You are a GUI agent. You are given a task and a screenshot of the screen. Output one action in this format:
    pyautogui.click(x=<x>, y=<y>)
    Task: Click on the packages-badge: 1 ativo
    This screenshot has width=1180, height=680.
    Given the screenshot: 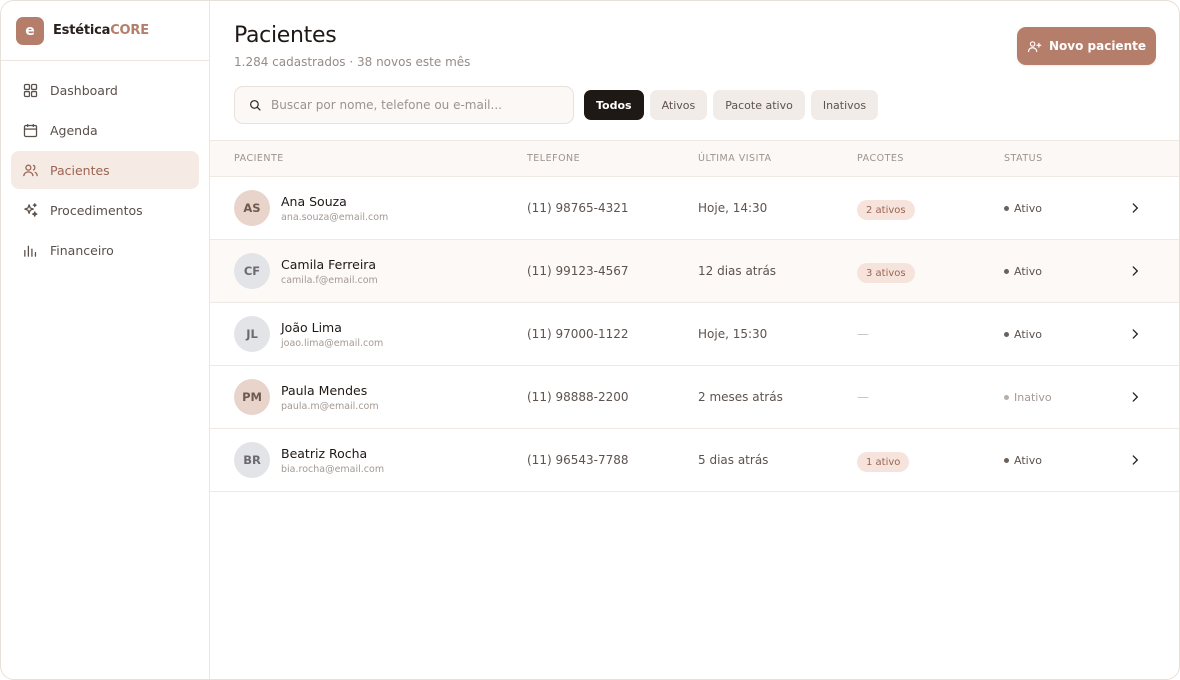 What is the action you would take?
    pyautogui.click(x=883, y=462)
    